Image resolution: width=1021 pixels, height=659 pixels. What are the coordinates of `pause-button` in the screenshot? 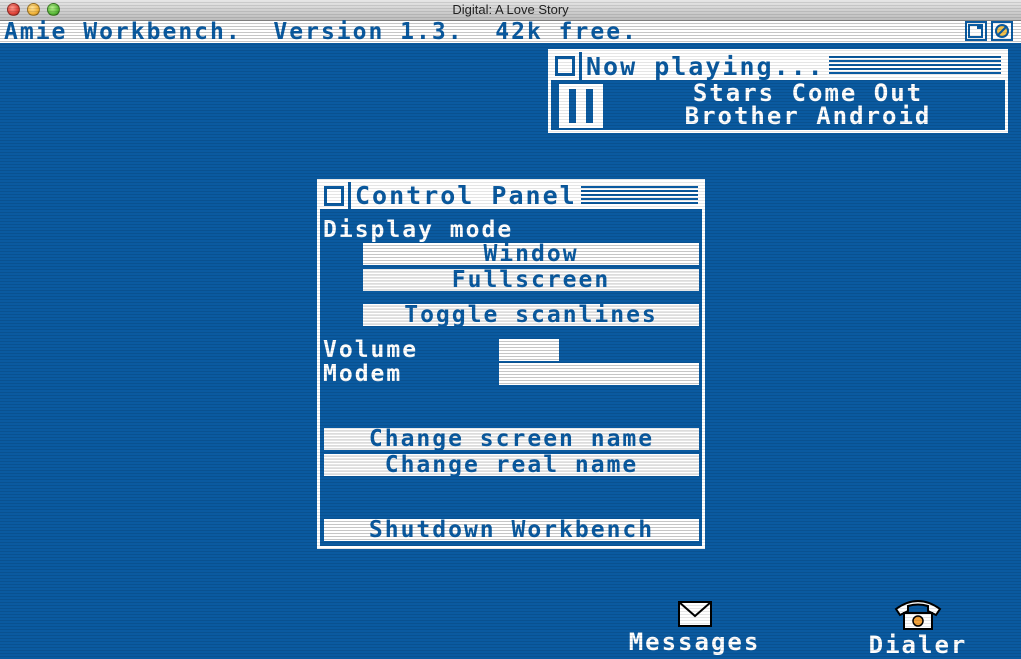 It's located at (581, 106).